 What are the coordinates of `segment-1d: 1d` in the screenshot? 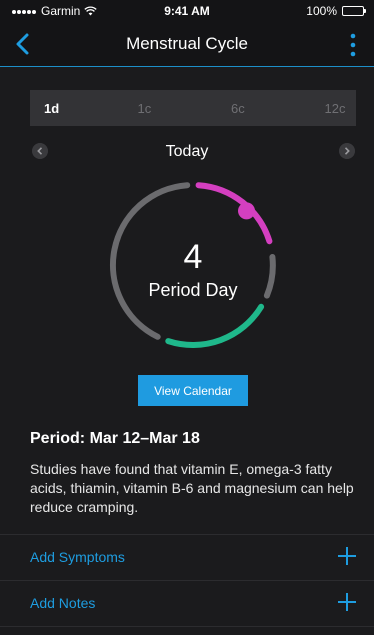 It's located at (71, 108).